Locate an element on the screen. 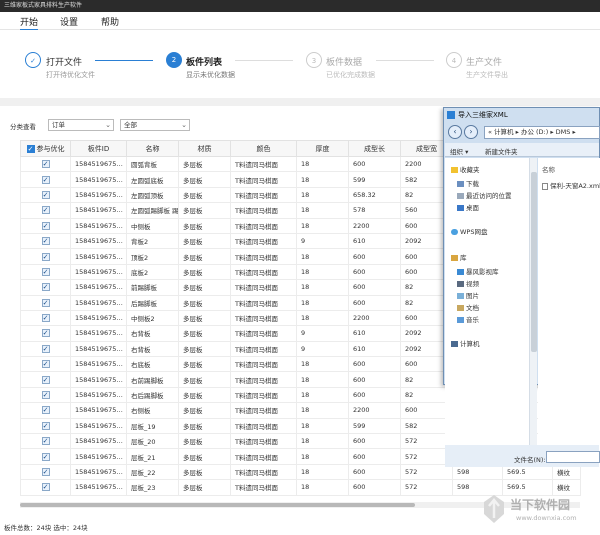  computer-item: 计算机 is located at coordinates (465, 343).